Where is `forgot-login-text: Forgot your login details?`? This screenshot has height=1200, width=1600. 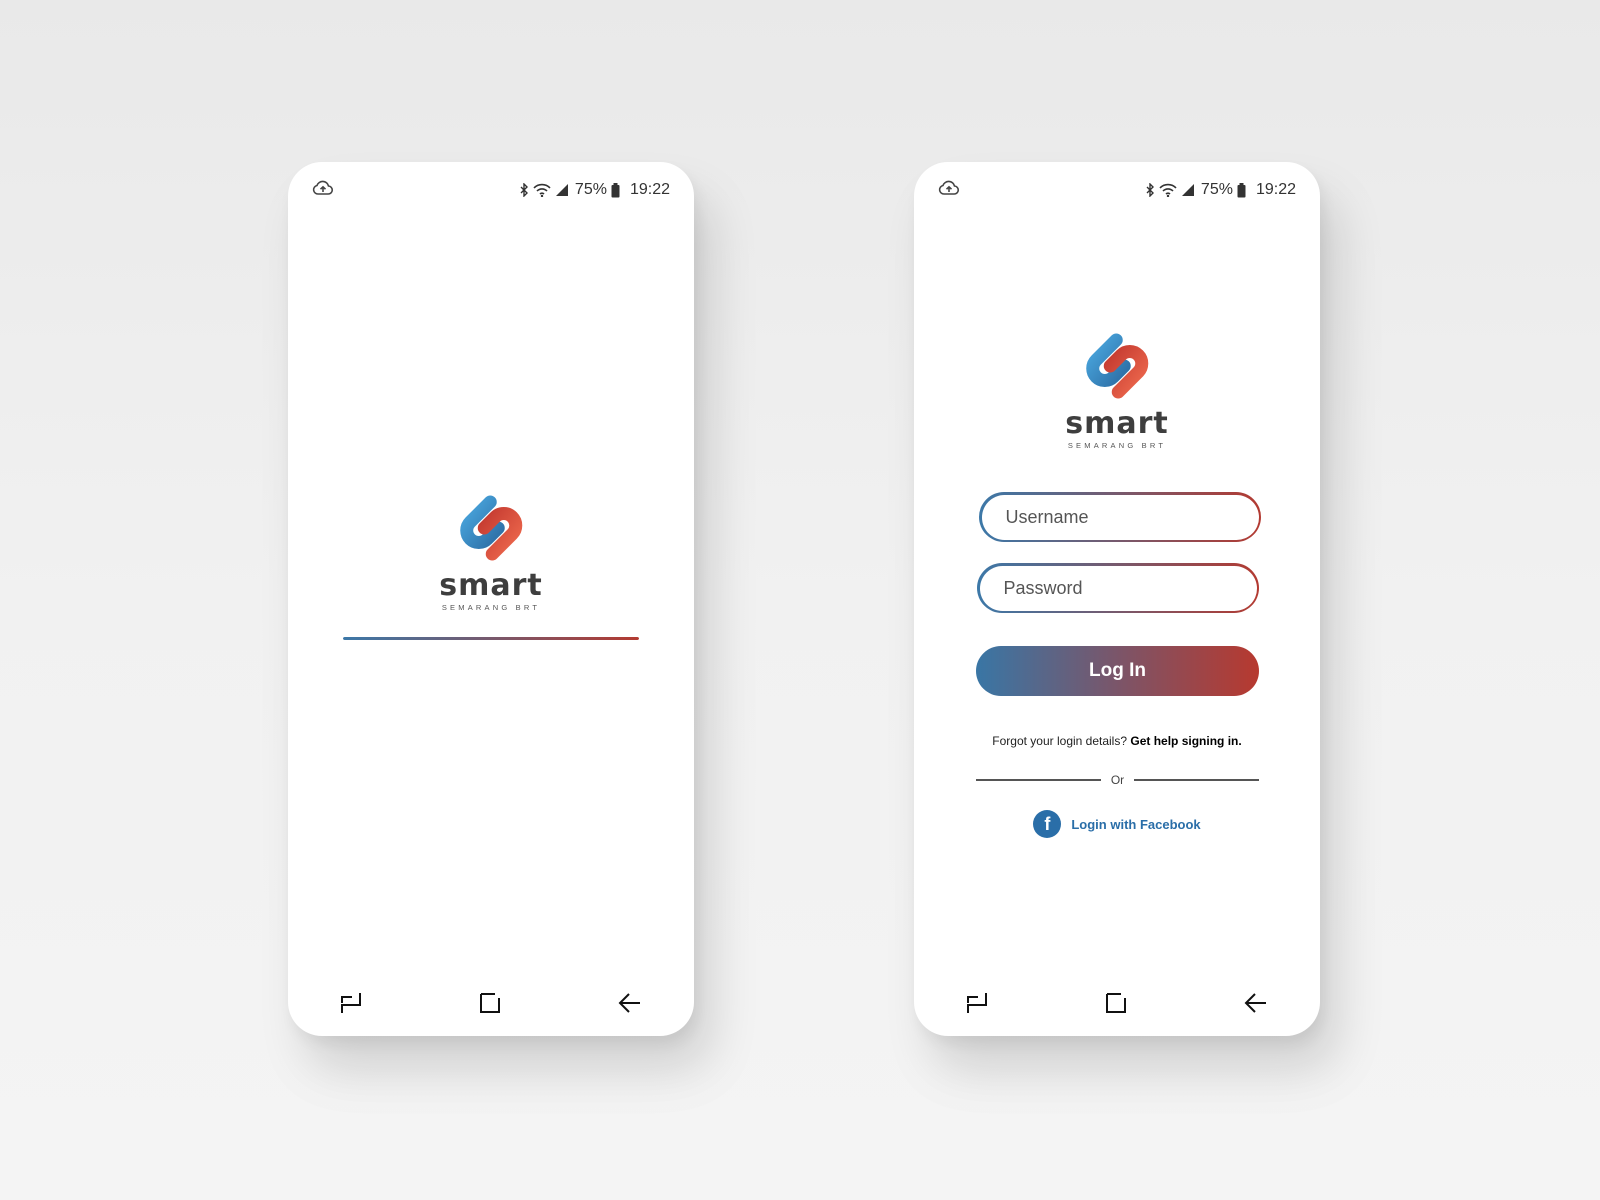
forgot-login-text: Forgot your login details? is located at coordinates (1060, 741).